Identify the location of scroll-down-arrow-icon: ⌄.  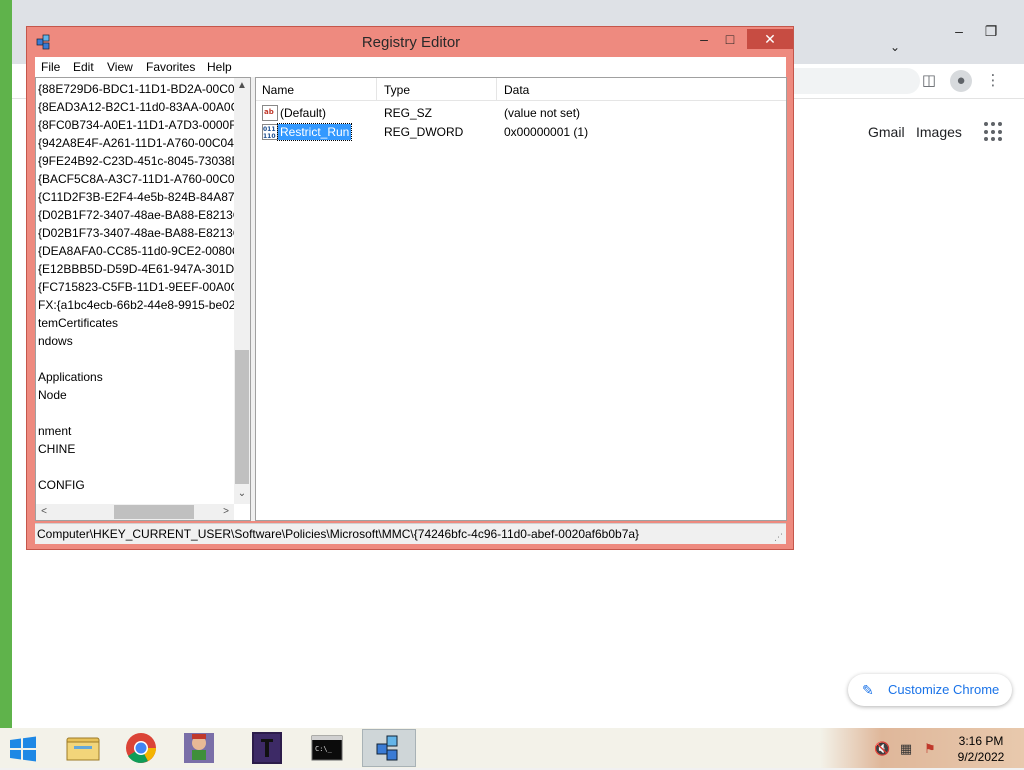
(242, 494).